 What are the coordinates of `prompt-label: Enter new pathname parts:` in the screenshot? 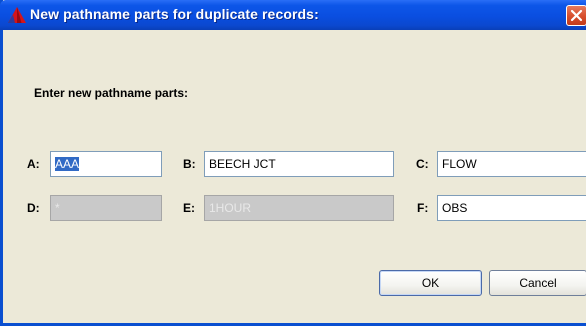 It's located at (111, 93).